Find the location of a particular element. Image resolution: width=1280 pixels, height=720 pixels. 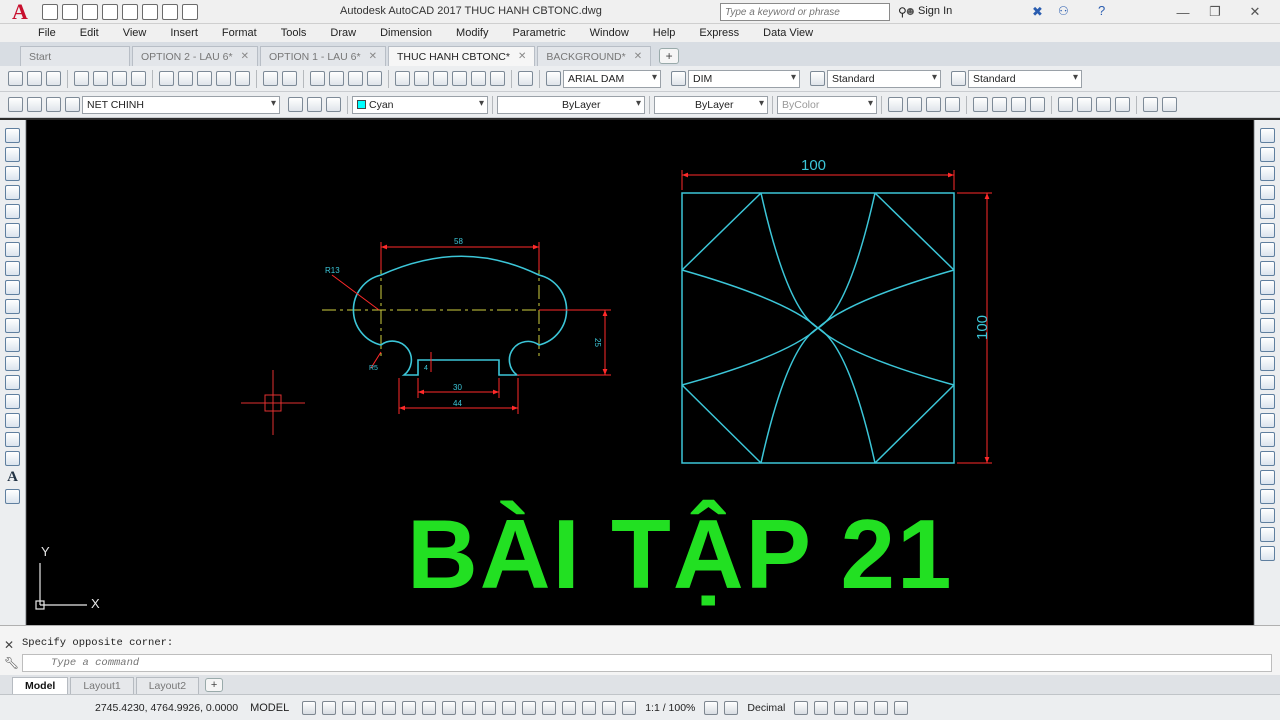

multiline-text-icon: A is located at coordinates (12, 477).